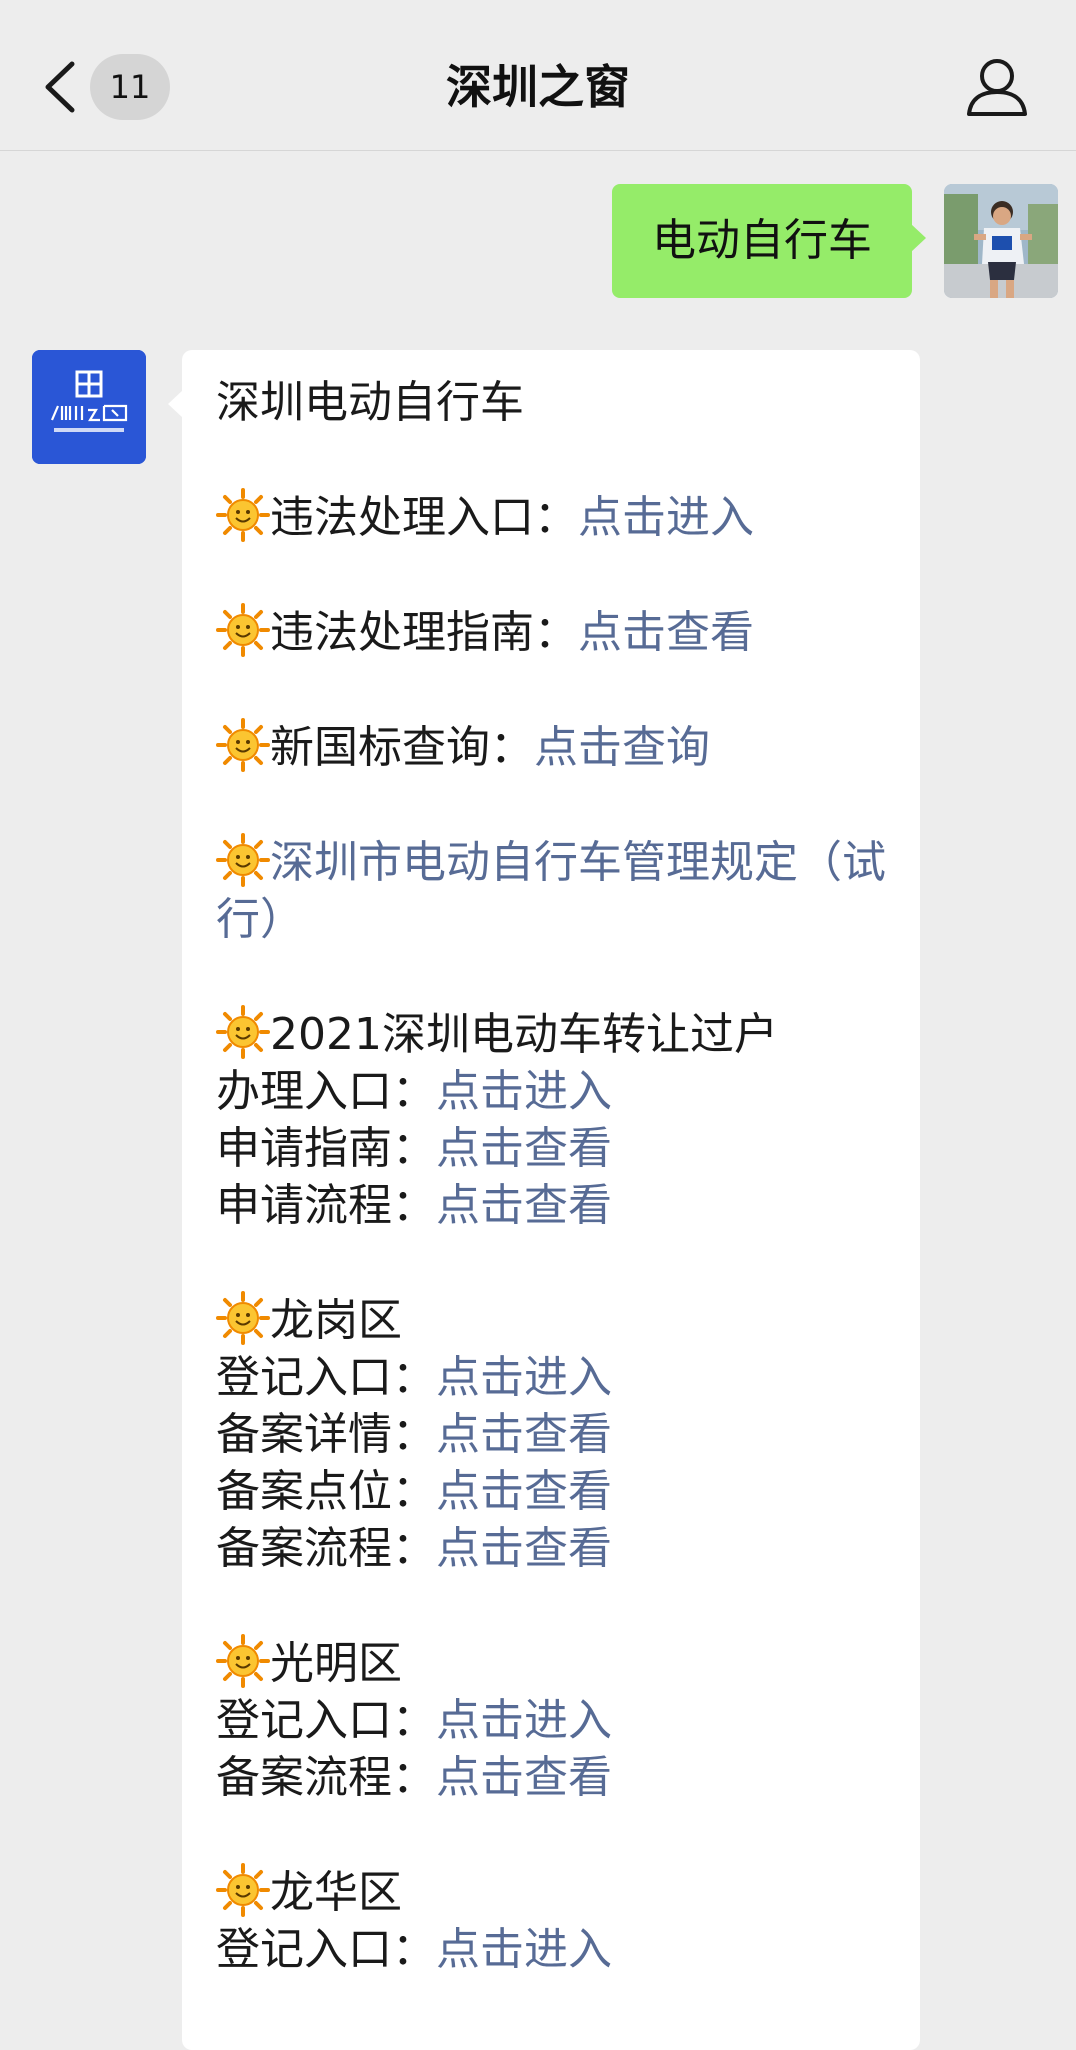 This screenshot has height=2050, width=1076. I want to click on list-item: 深圳市电动自行车管理规定（试行）, so click(551, 890).